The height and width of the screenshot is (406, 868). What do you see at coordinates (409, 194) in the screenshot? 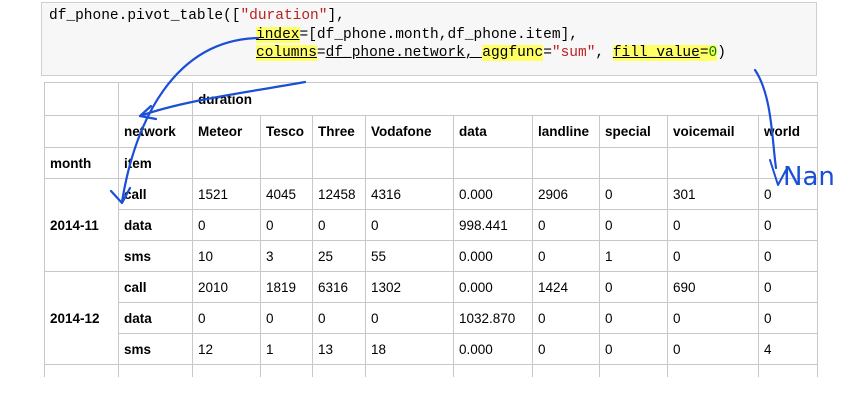
I see `value-cell: 4316` at bounding box center [409, 194].